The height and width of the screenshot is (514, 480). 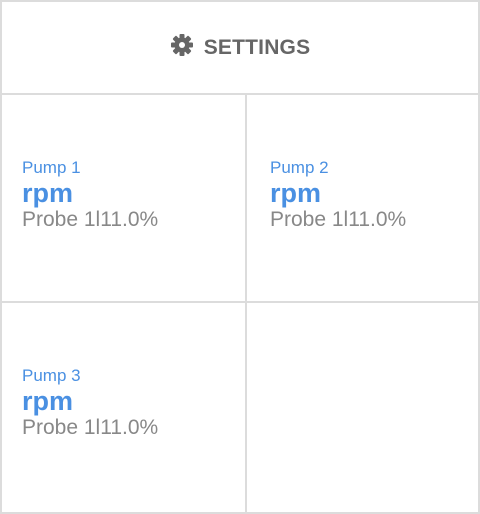 I want to click on pump-name: Pump 2, so click(x=299, y=167).